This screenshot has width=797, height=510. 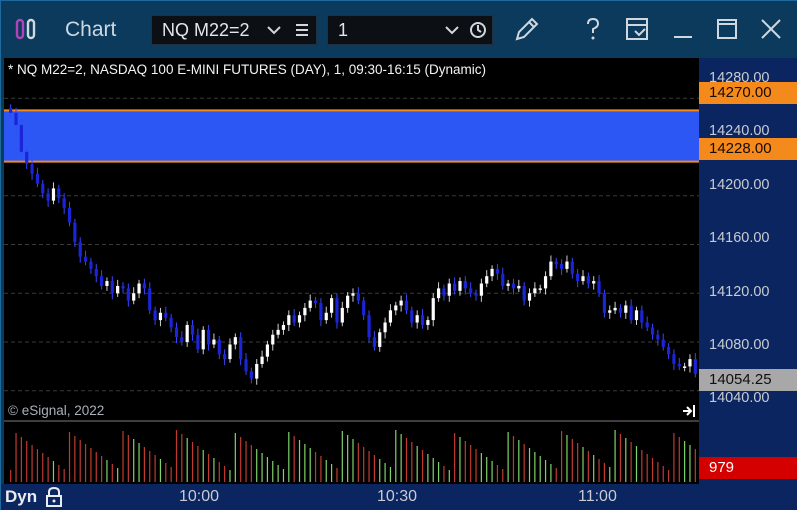 I want to click on window-link-icon, so click(x=637, y=29).